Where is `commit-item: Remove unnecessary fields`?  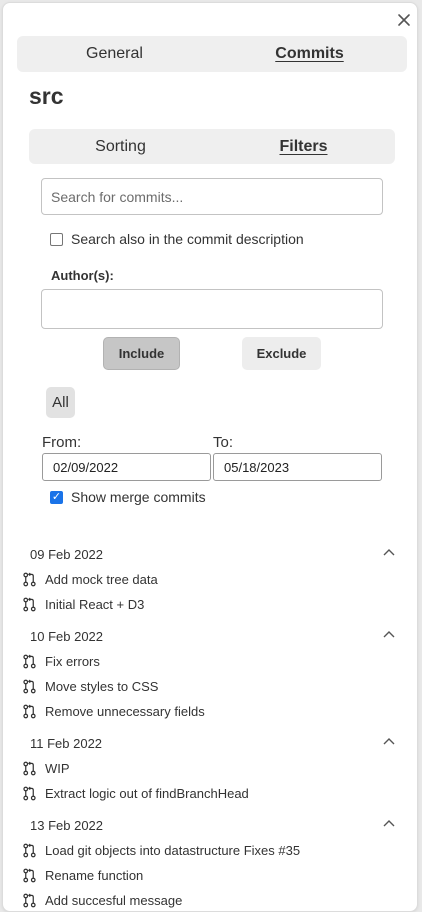
commit-item: Remove unnecessary fields is located at coordinates (113, 711).